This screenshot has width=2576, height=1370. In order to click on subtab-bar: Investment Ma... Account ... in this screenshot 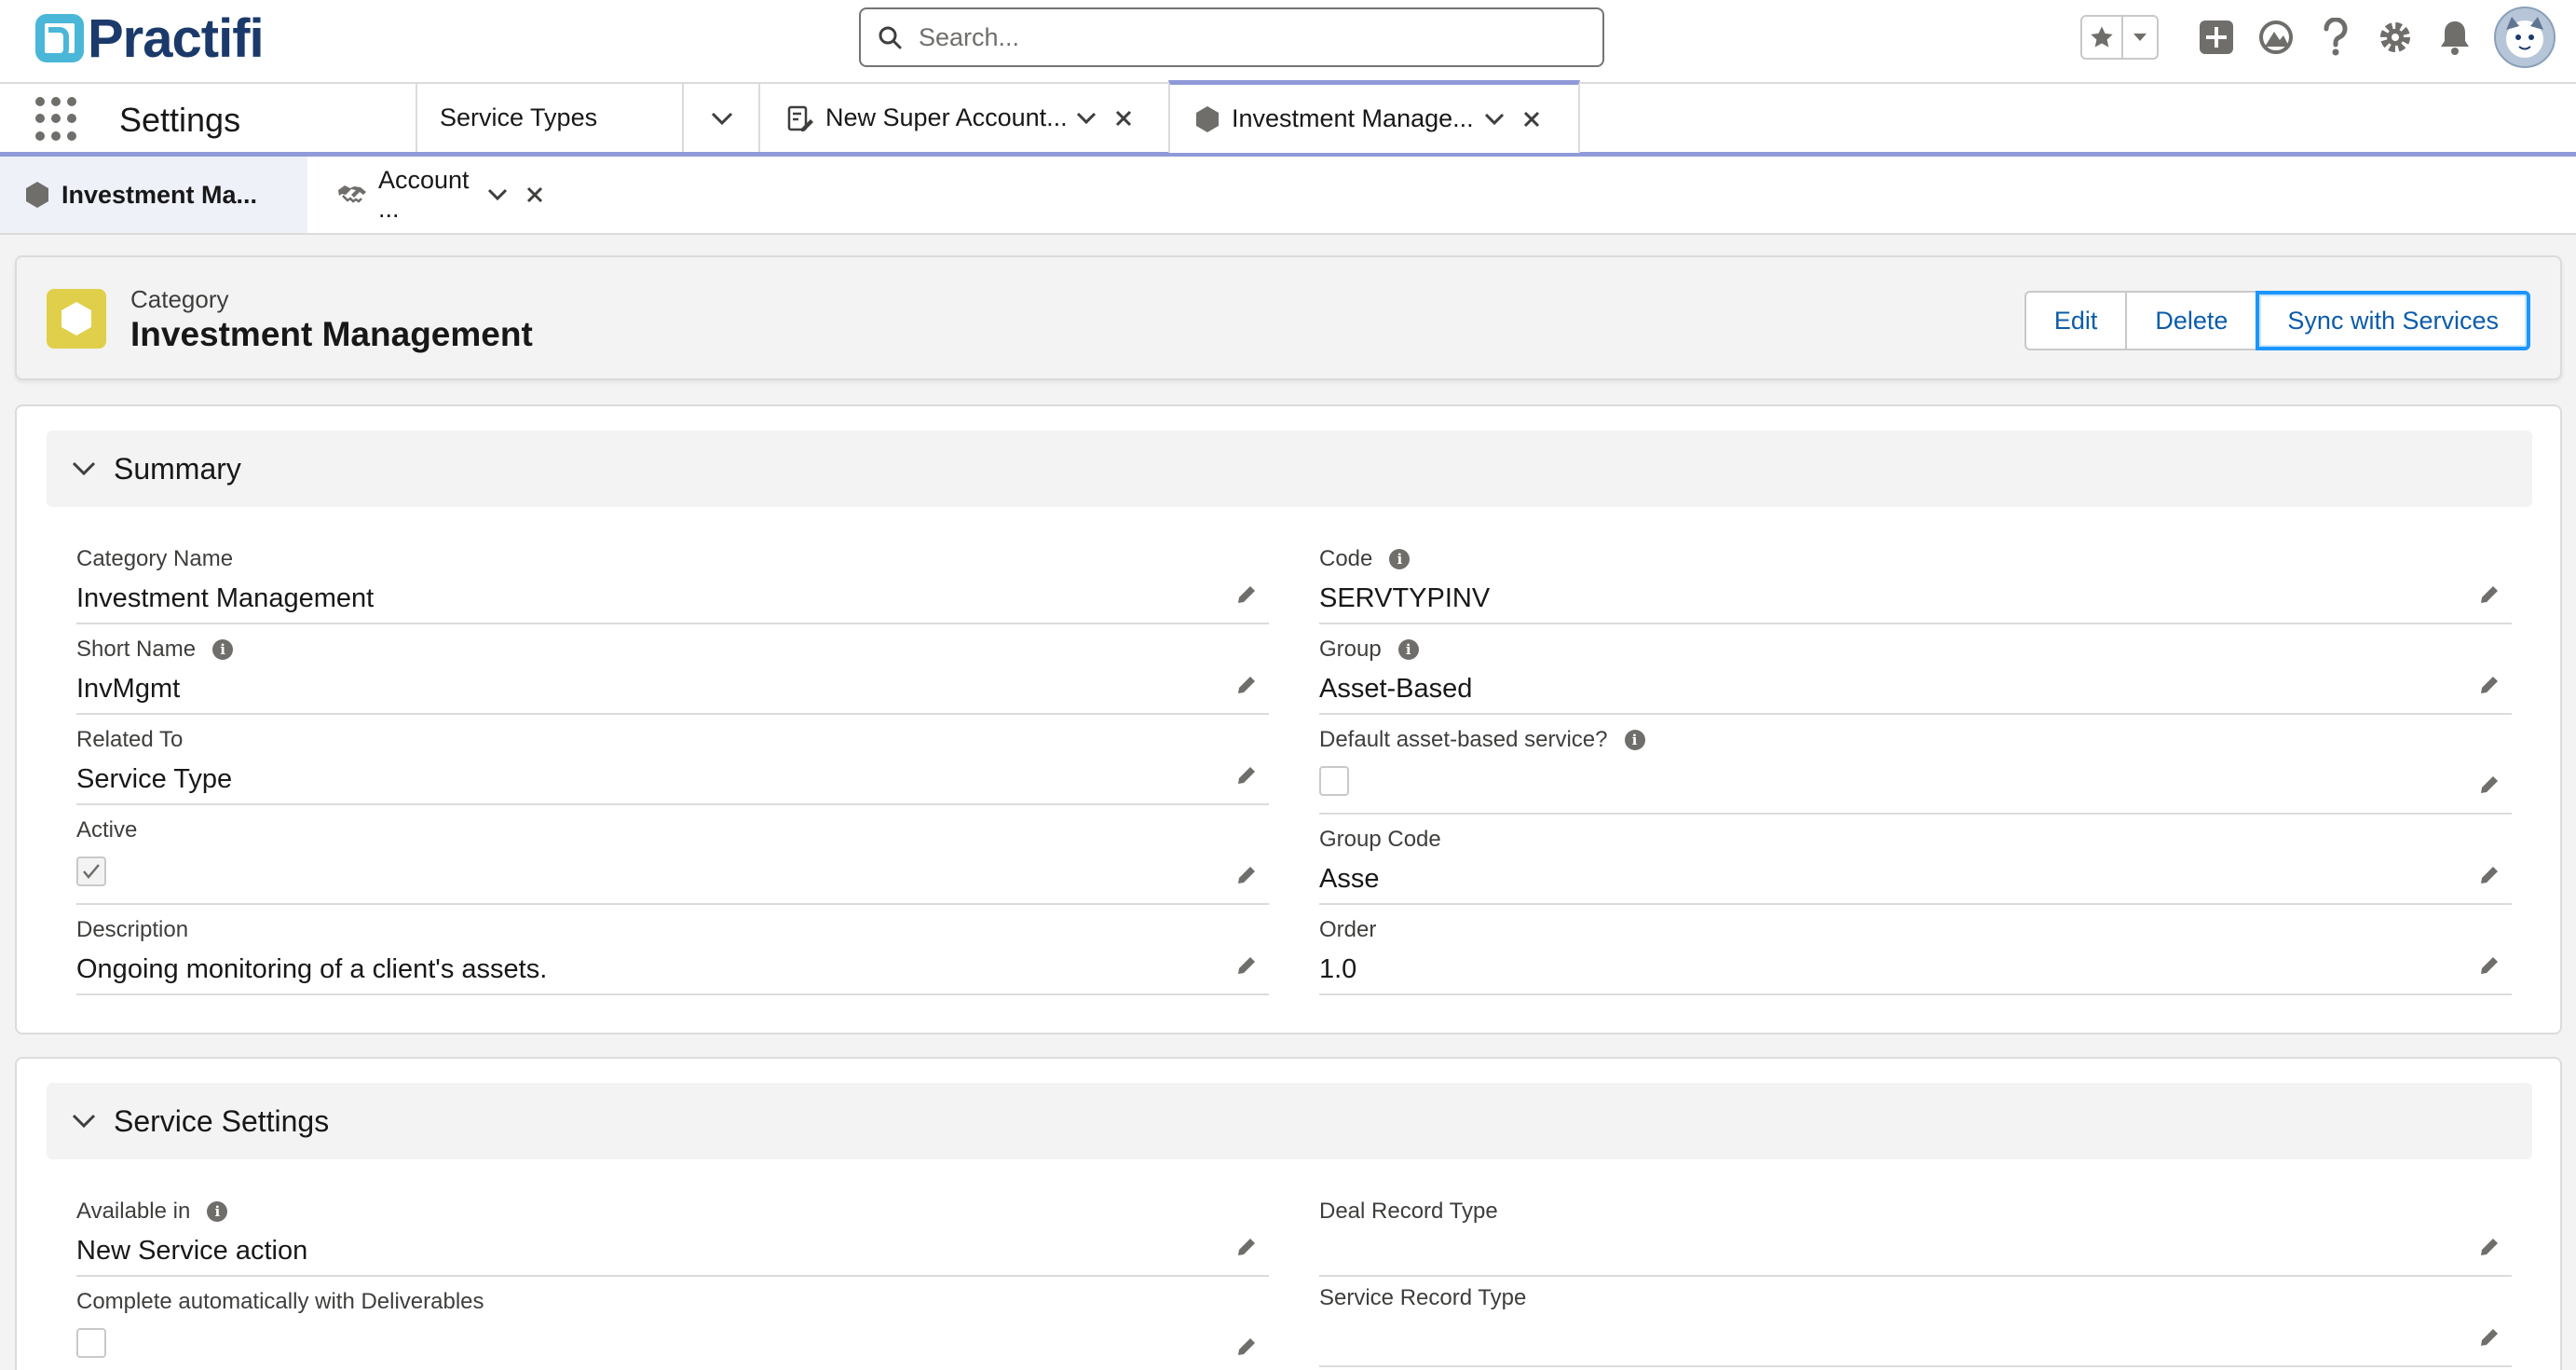, I will do `click(1288, 196)`.